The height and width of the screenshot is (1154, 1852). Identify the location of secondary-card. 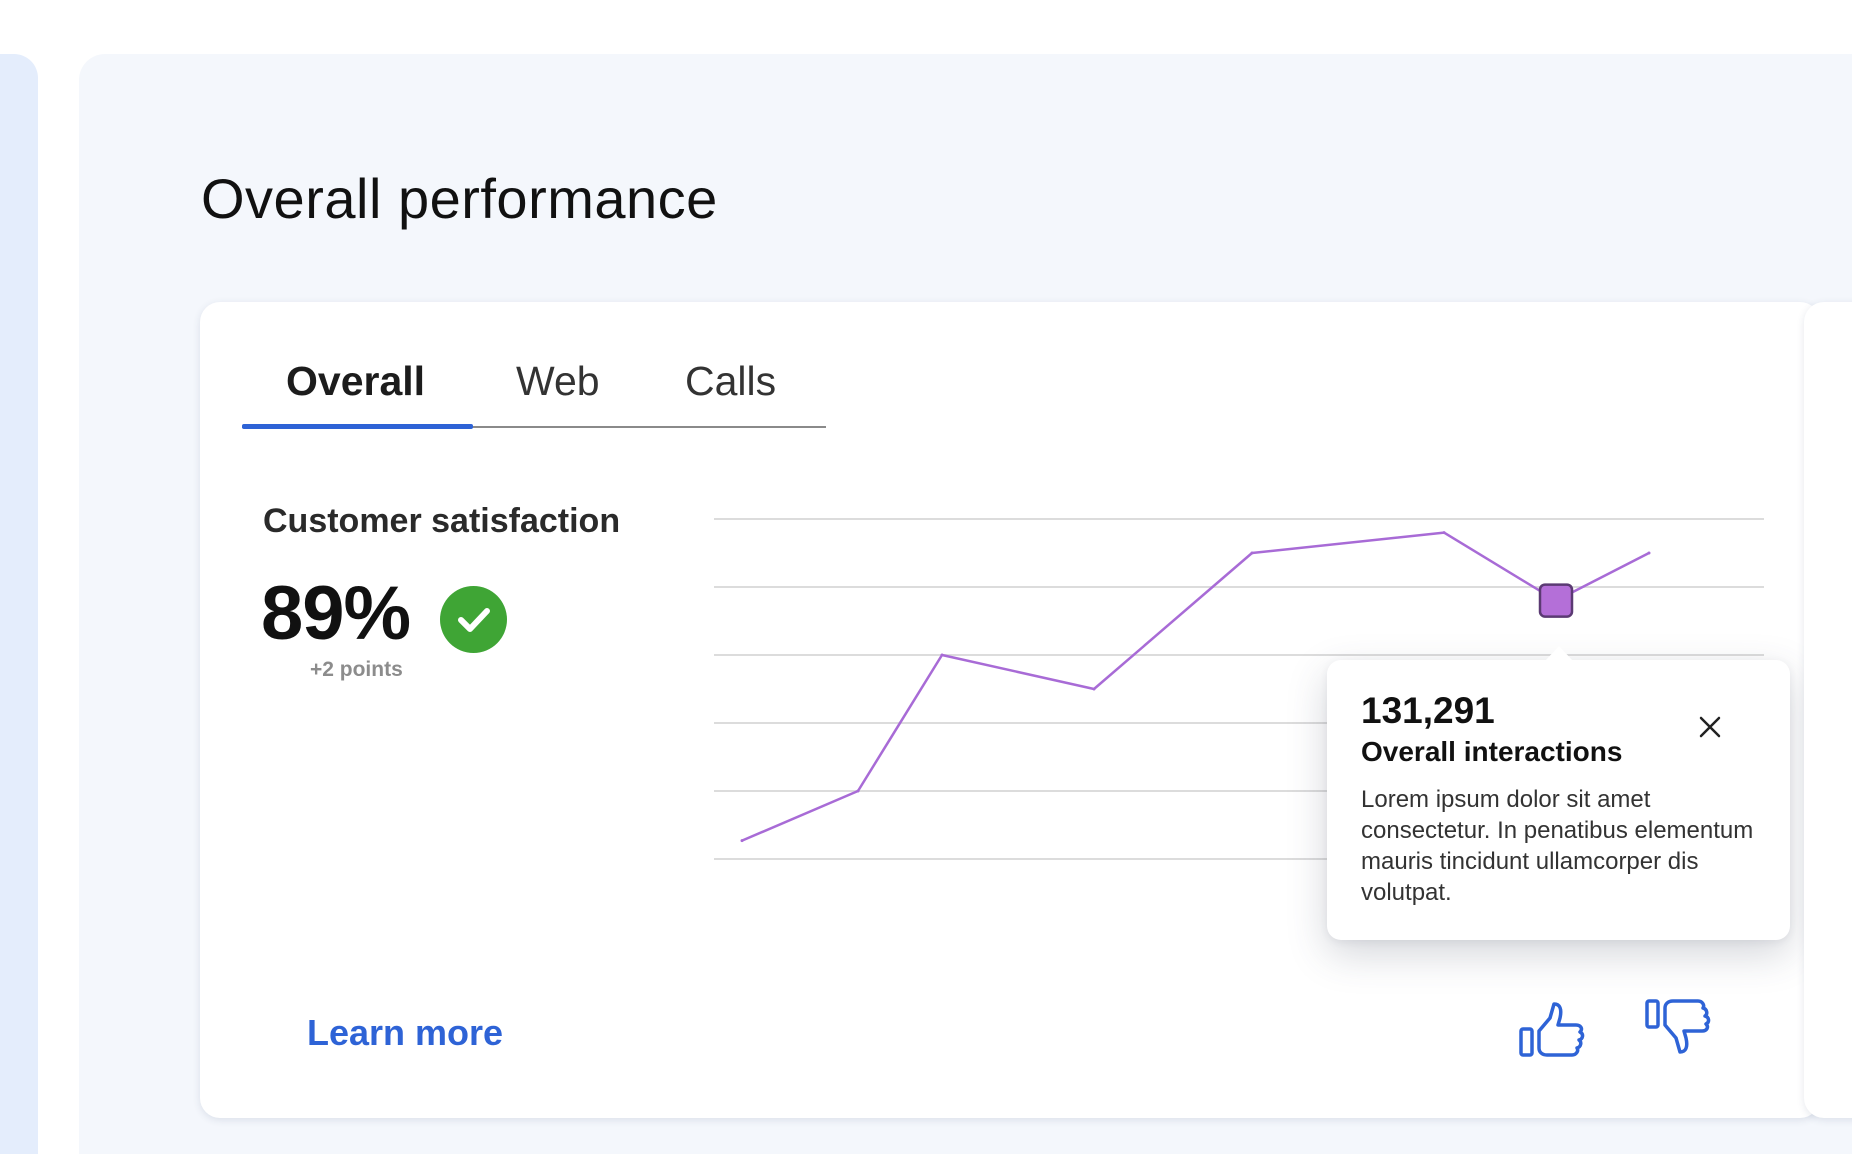
(1828, 710).